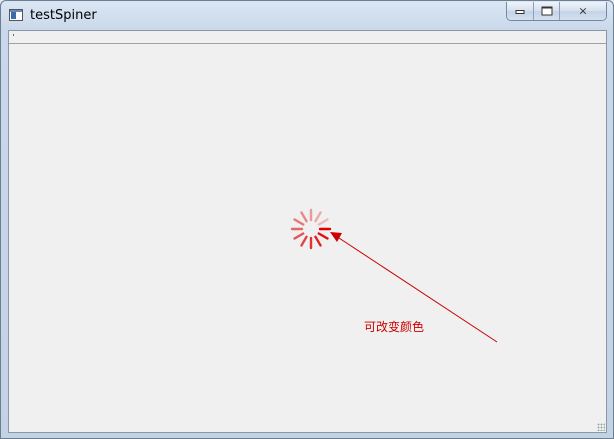 Image resolution: width=614 pixels, height=439 pixels. What do you see at coordinates (601, 427) in the screenshot?
I see `resize-grip` at bounding box center [601, 427].